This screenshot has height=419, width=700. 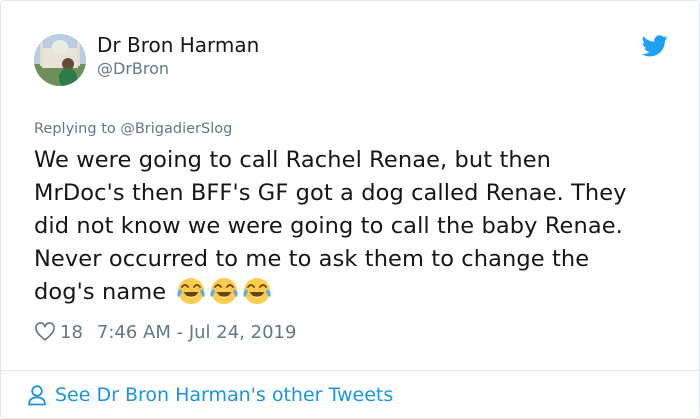 What do you see at coordinates (350, 370) in the screenshot?
I see `divider` at bounding box center [350, 370].